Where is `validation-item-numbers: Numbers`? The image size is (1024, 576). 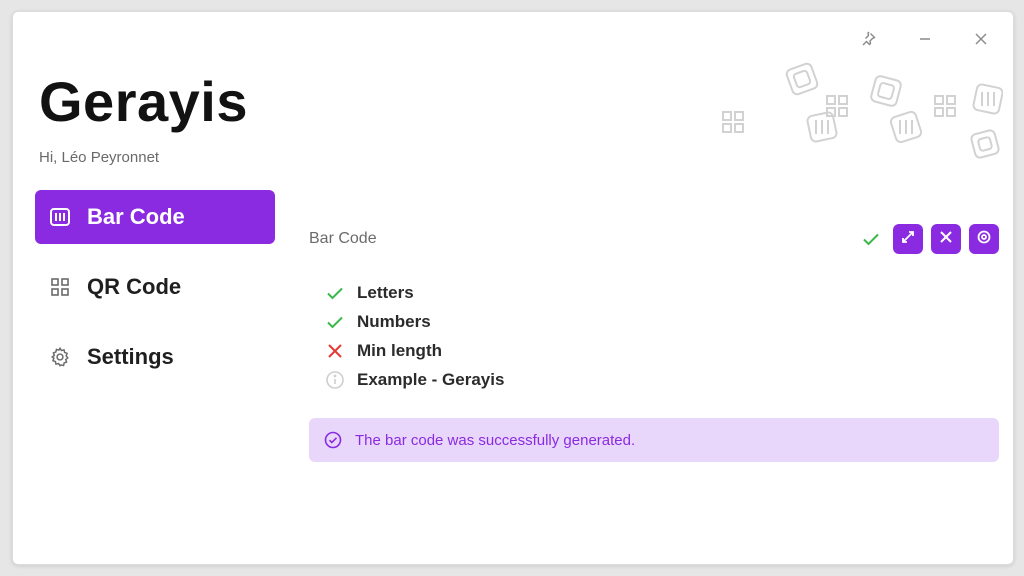
validation-item-numbers: Numbers is located at coordinates (661, 321).